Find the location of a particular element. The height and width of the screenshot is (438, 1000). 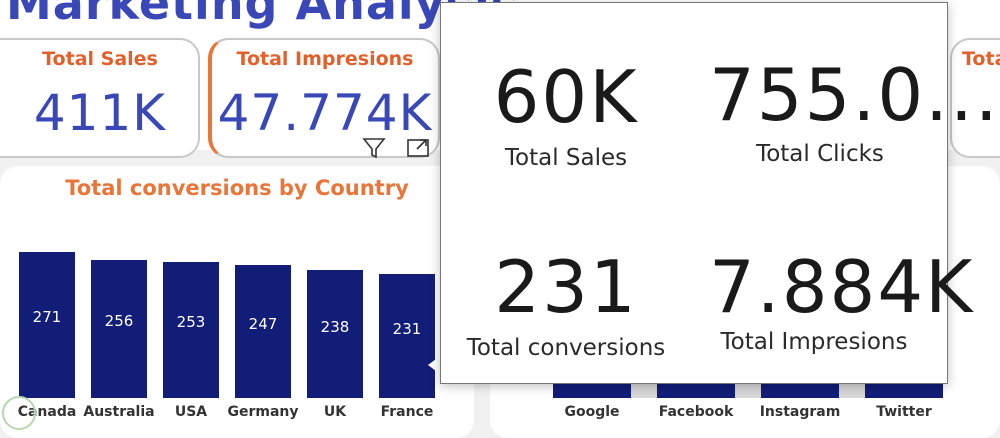

bar-instagram is located at coordinates (800, 390).